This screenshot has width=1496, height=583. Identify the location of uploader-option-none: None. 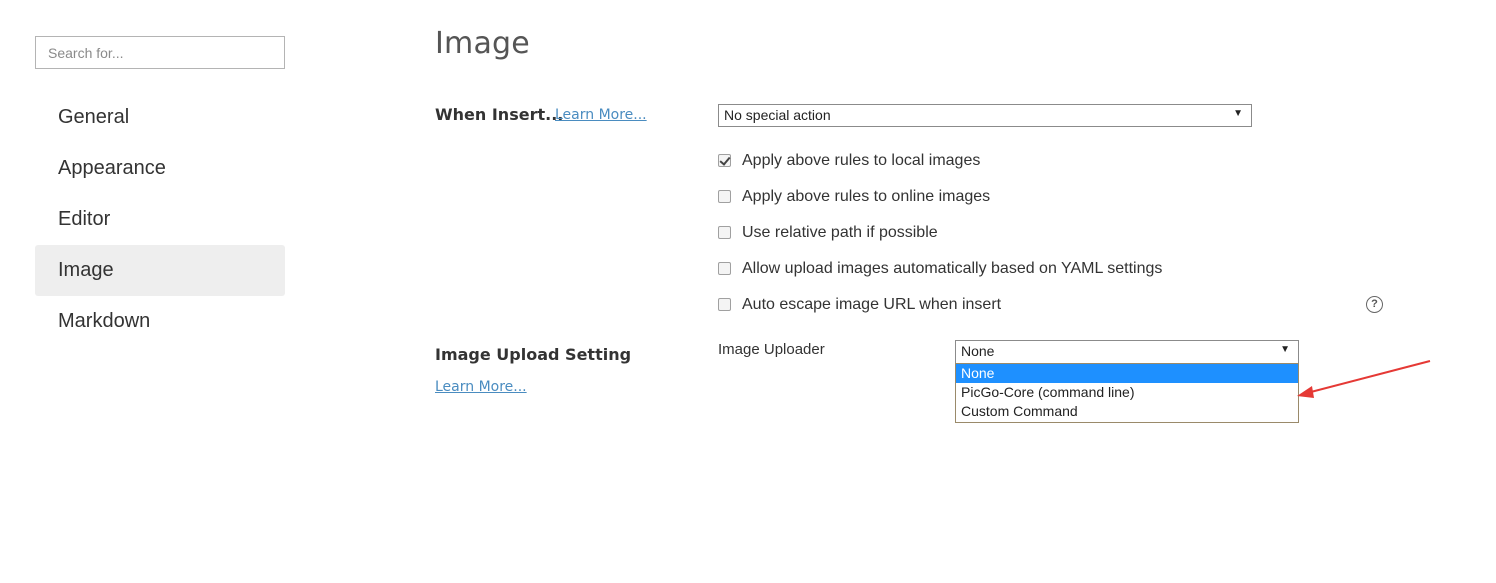
(1127, 373).